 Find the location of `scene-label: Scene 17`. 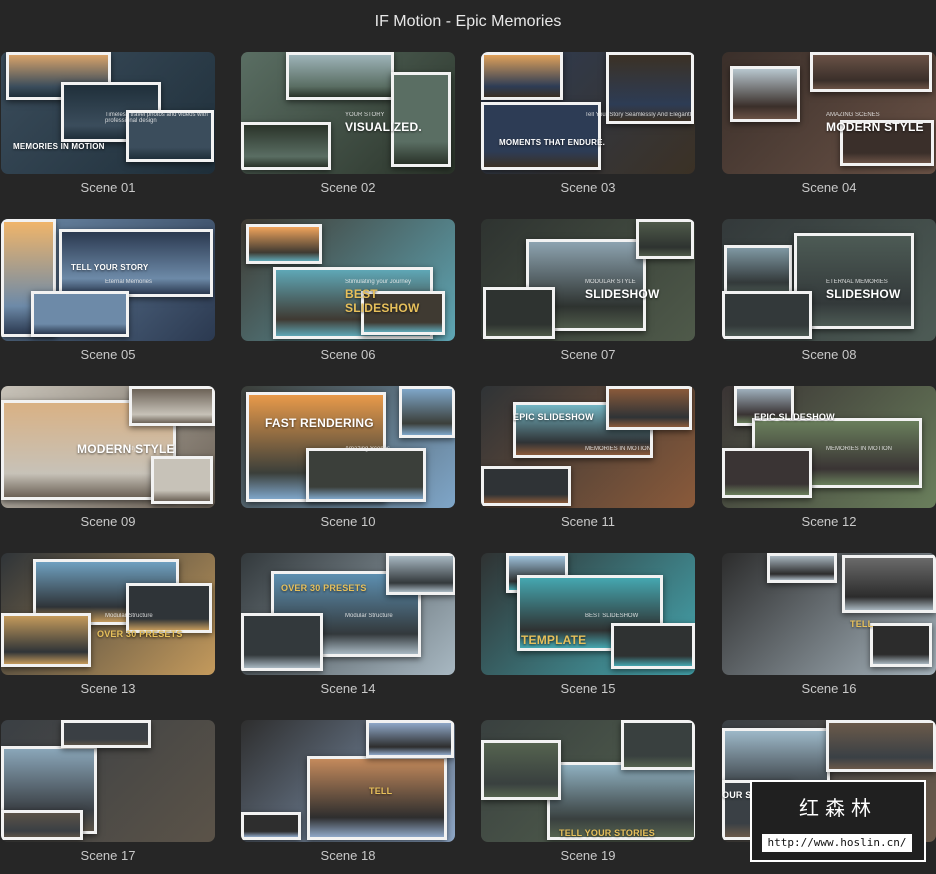

scene-label: Scene 17 is located at coordinates (108, 855).